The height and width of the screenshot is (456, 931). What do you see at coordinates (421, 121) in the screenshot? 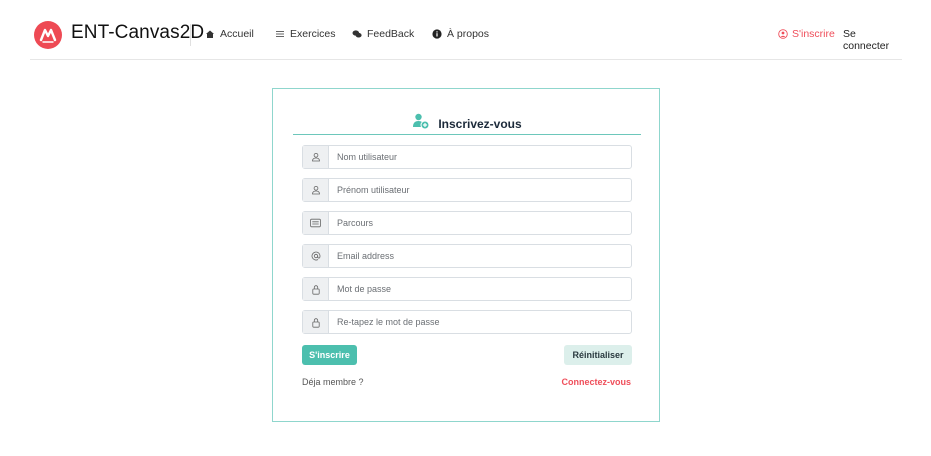
I see `user-plus-icon` at bounding box center [421, 121].